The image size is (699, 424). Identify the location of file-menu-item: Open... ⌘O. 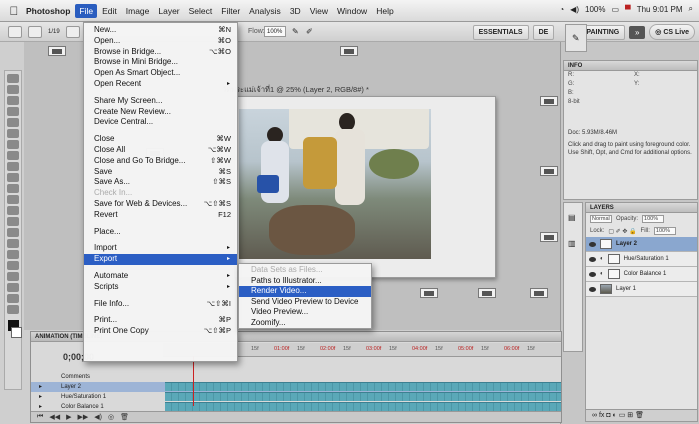
(160, 41).